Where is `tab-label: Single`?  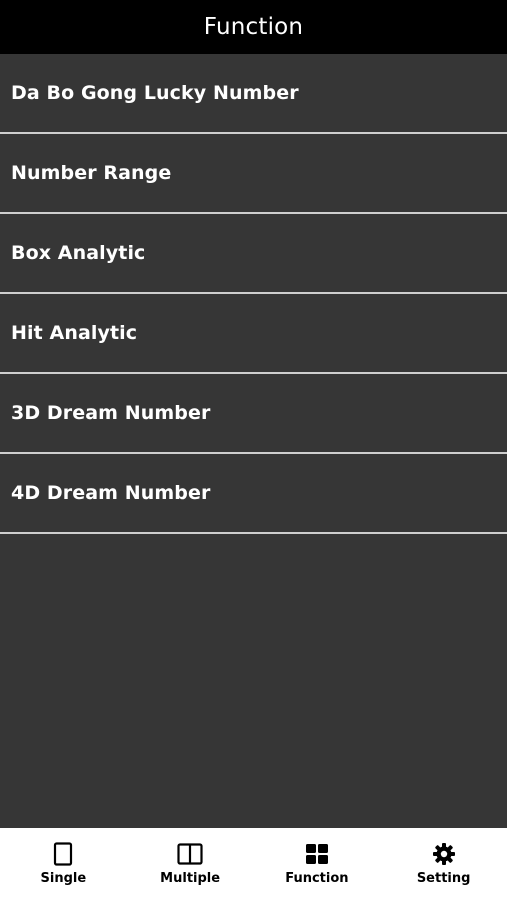 tab-label: Single is located at coordinates (63, 878).